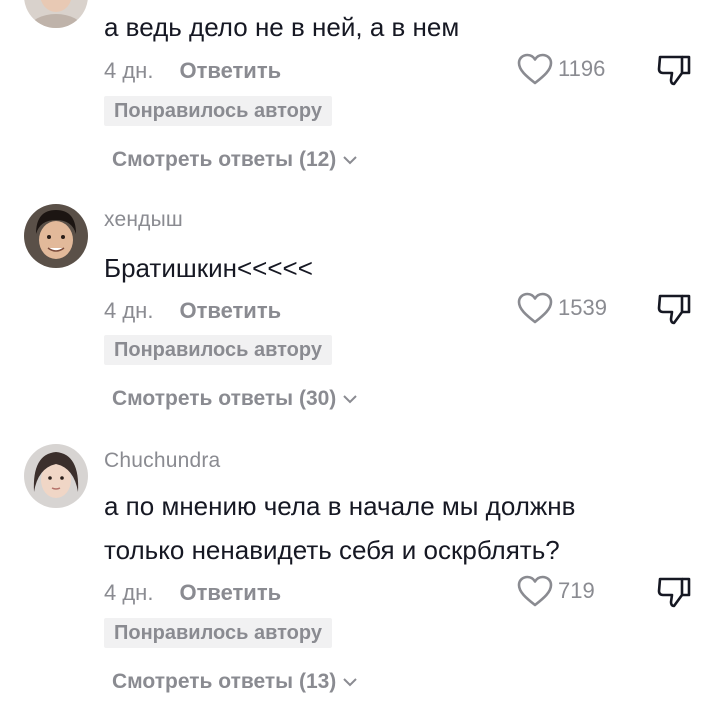 This screenshot has height=716, width=720. What do you see at coordinates (224, 681) in the screenshot?
I see `view-replies-label: Смотреть ответы (13)` at bounding box center [224, 681].